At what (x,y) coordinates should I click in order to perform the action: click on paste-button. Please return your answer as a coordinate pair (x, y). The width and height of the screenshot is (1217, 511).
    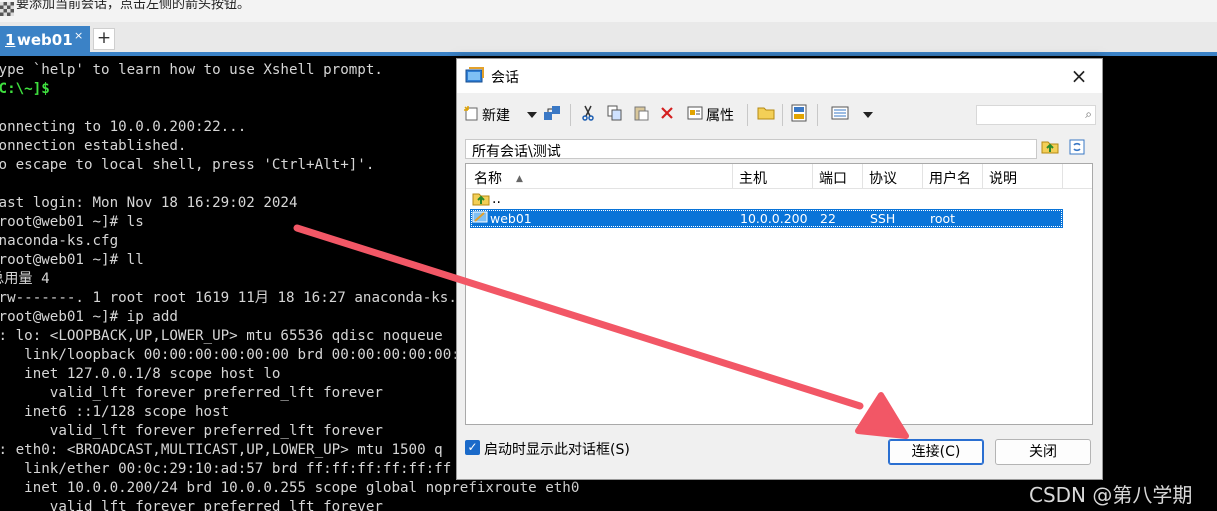
    Looking at the image, I should click on (641, 115).